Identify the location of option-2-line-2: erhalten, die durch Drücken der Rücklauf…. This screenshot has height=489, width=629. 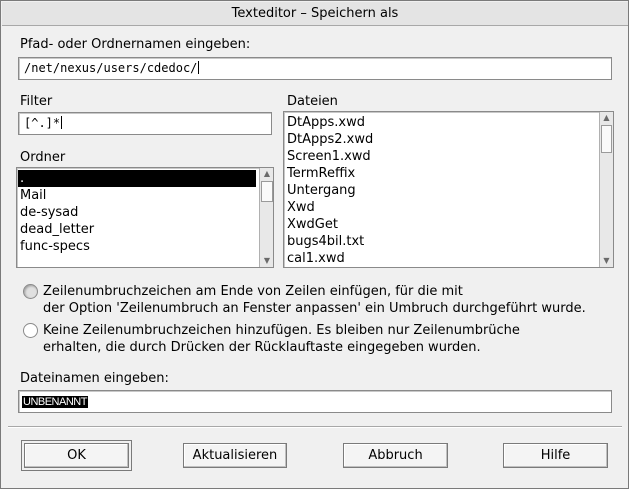
(262, 347).